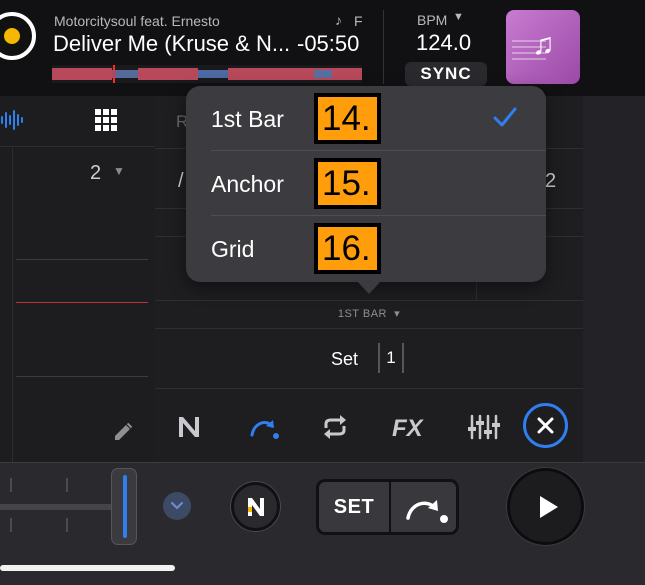 The image size is (645, 585). What do you see at coordinates (505, 117) in the screenshot?
I see `checkmark-icon` at bounding box center [505, 117].